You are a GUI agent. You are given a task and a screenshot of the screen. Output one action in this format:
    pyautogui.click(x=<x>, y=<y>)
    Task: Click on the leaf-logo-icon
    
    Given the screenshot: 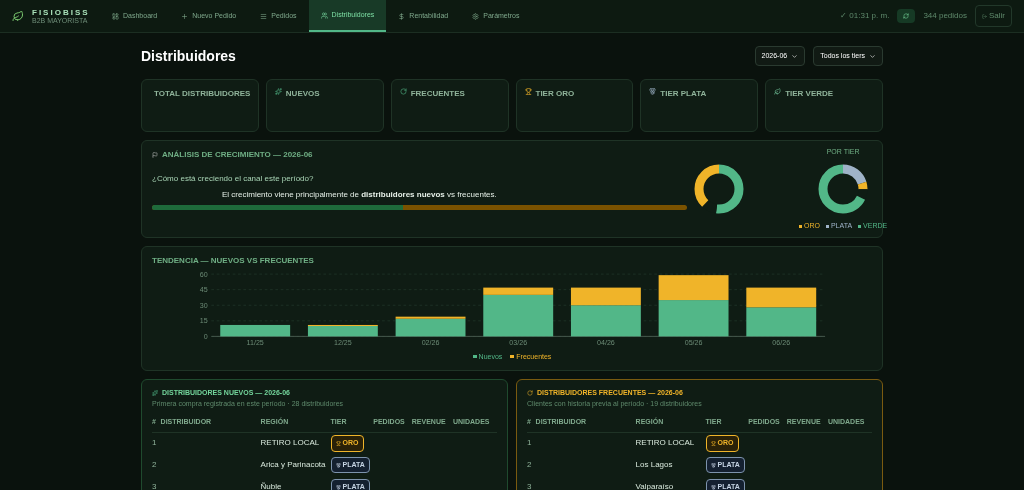 What is the action you would take?
    pyautogui.click(x=18, y=16)
    